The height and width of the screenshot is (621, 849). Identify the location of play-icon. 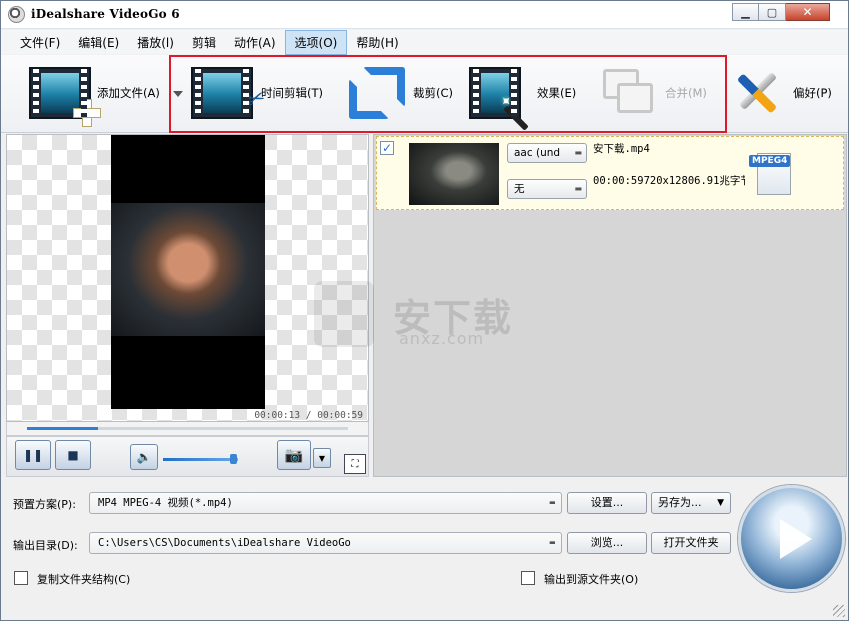
(795, 538).